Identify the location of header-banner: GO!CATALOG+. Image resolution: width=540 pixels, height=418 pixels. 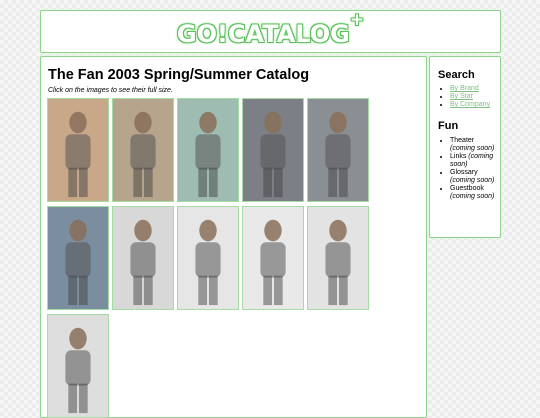
(270, 31).